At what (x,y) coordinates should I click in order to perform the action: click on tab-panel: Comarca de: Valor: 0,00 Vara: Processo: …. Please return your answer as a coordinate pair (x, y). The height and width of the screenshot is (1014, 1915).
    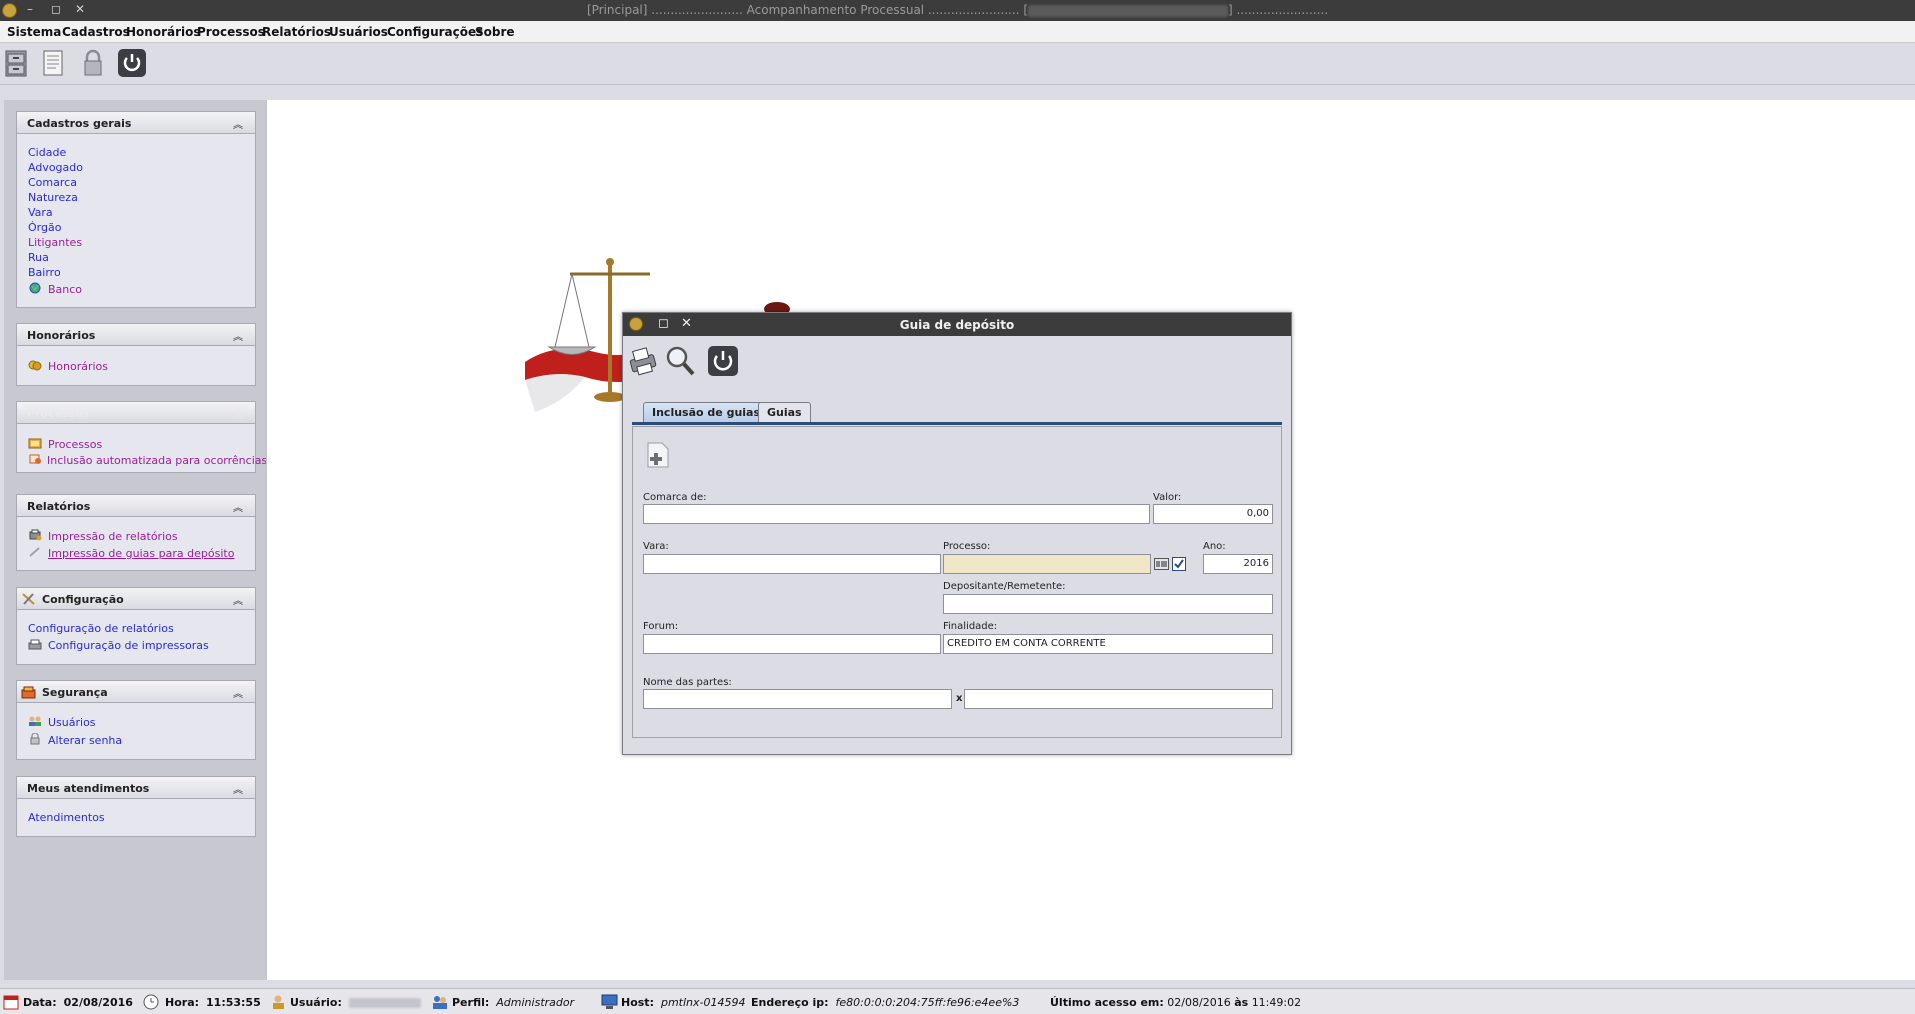
    Looking at the image, I should click on (957, 582).